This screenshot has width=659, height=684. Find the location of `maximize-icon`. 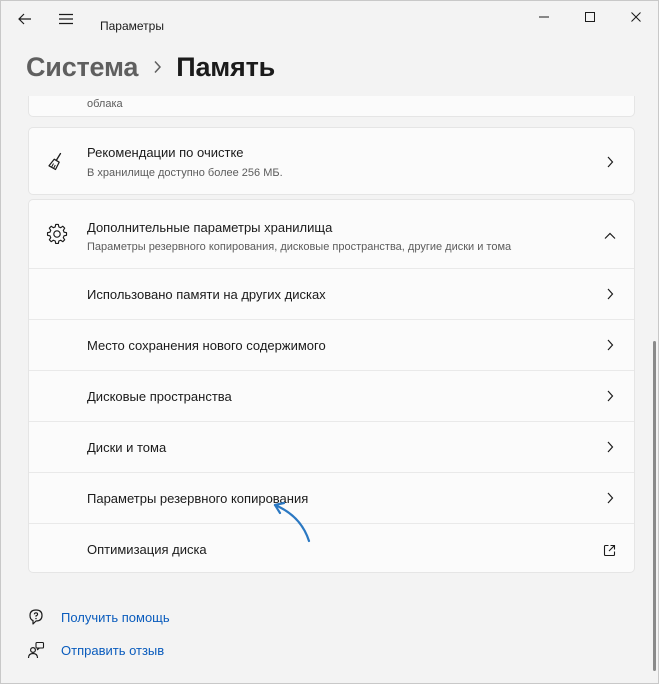

maximize-icon is located at coordinates (590, 17).